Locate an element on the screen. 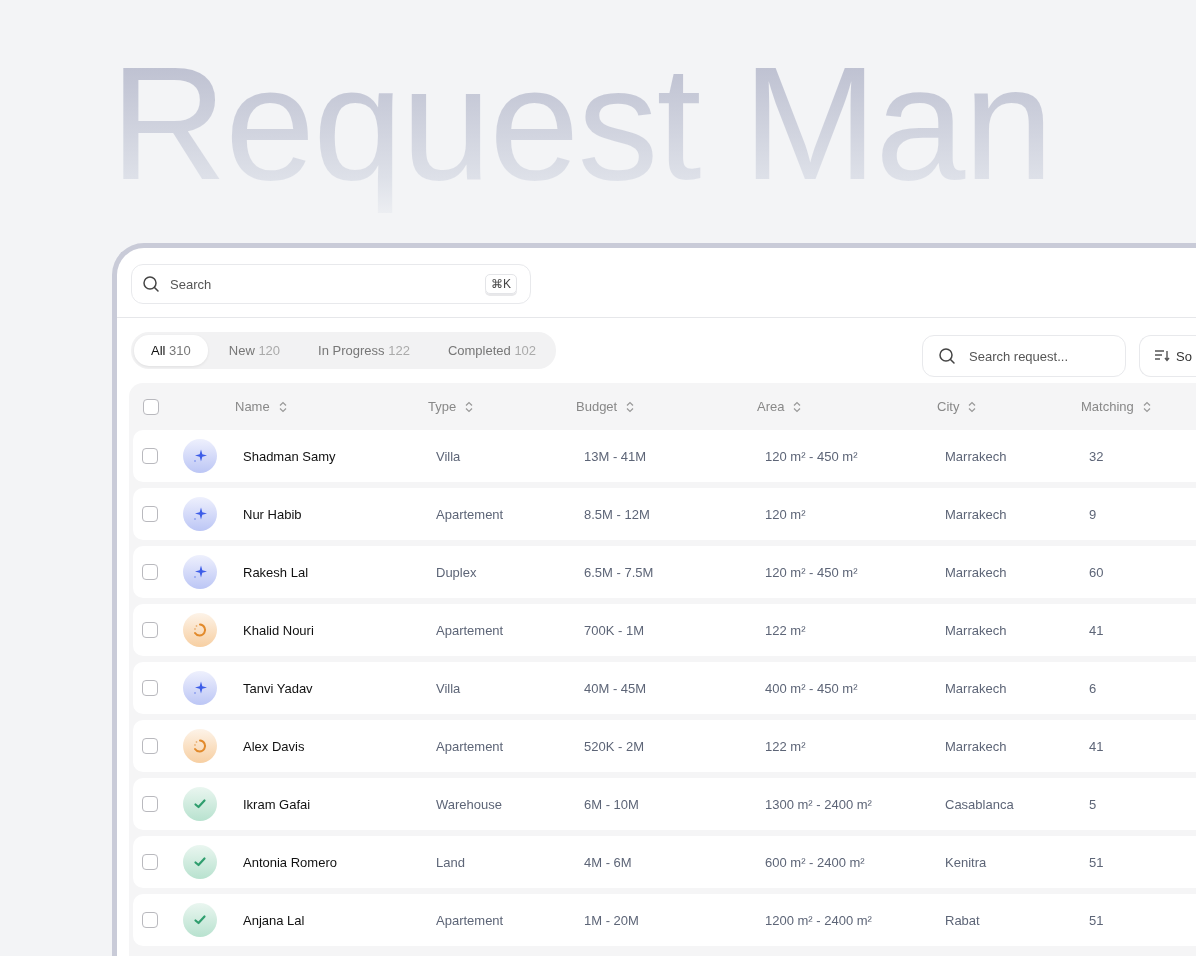 The height and width of the screenshot is (956, 1196). name-cell-text: Rakesh Lal is located at coordinates (276, 572).